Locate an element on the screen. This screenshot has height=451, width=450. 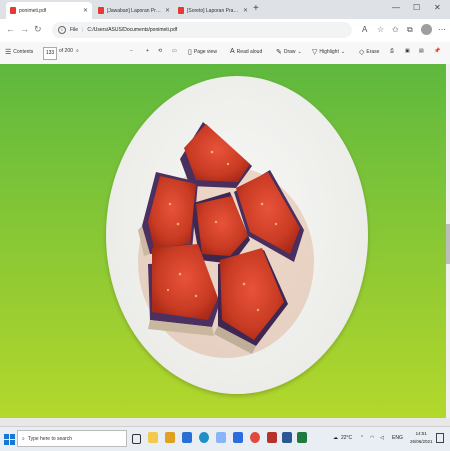
eraser-icon: ◇ is located at coordinates (362, 52).